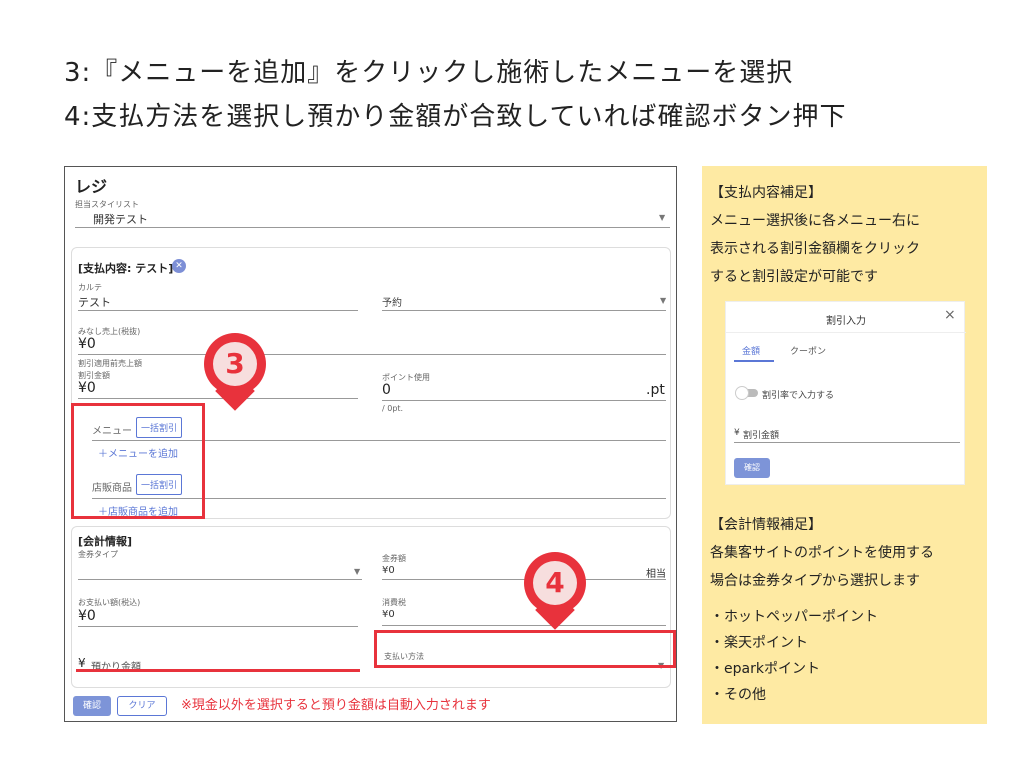 This screenshot has width=1024, height=768. What do you see at coordinates (120, 219) in the screenshot?
I see `stylist-select: 開発テスト` at bounding box center [120, 219].